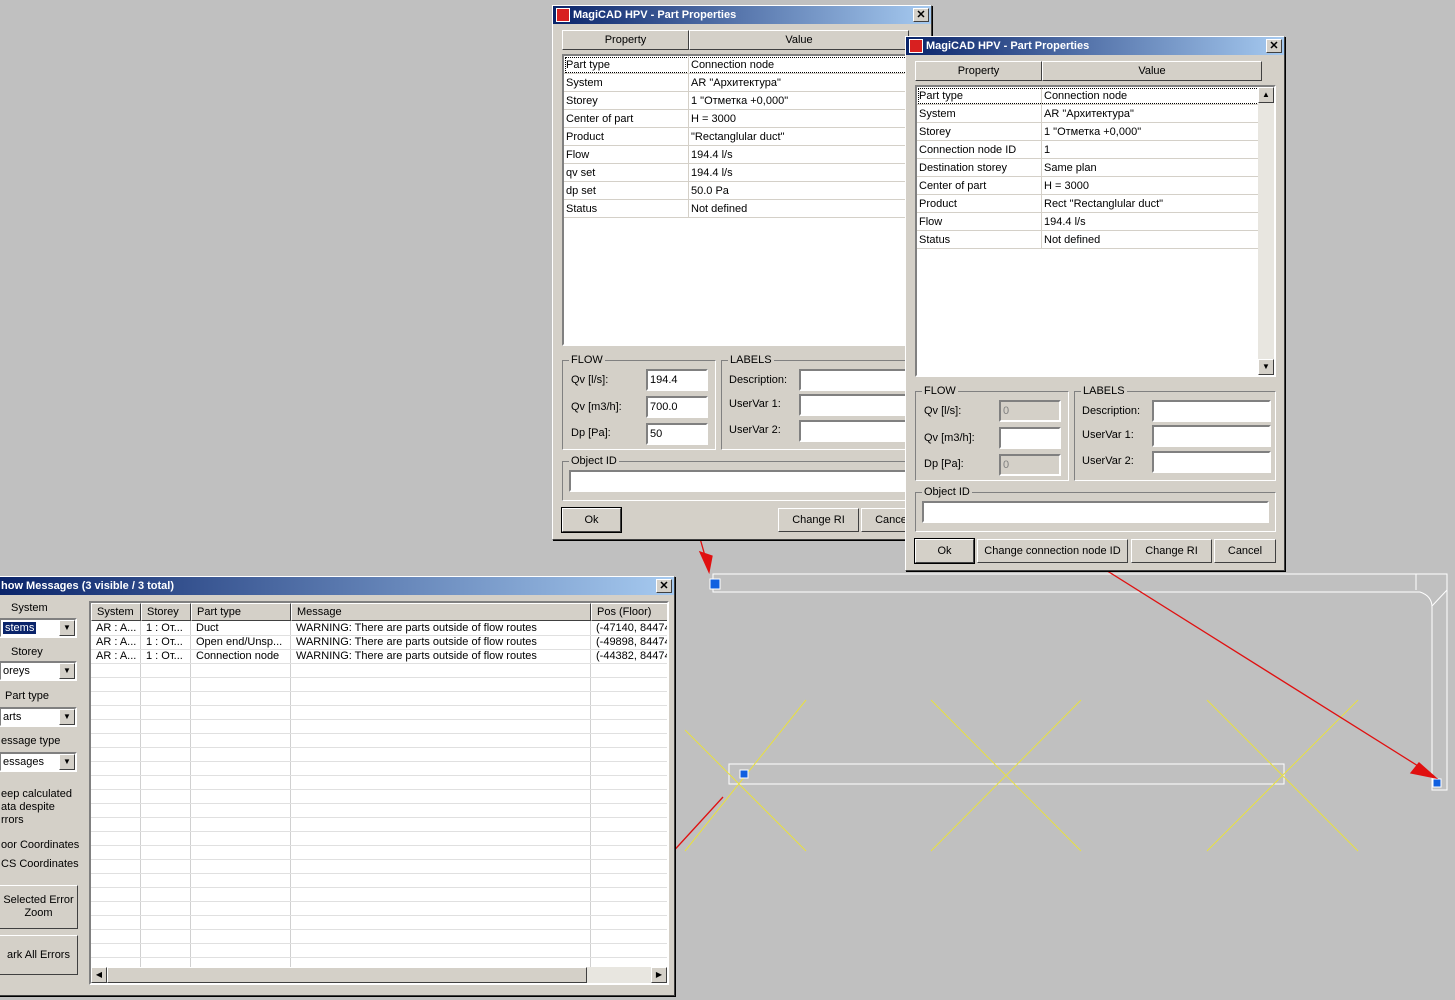  I want to click on qv-m3h-input: 700.0, so click(677, 407).